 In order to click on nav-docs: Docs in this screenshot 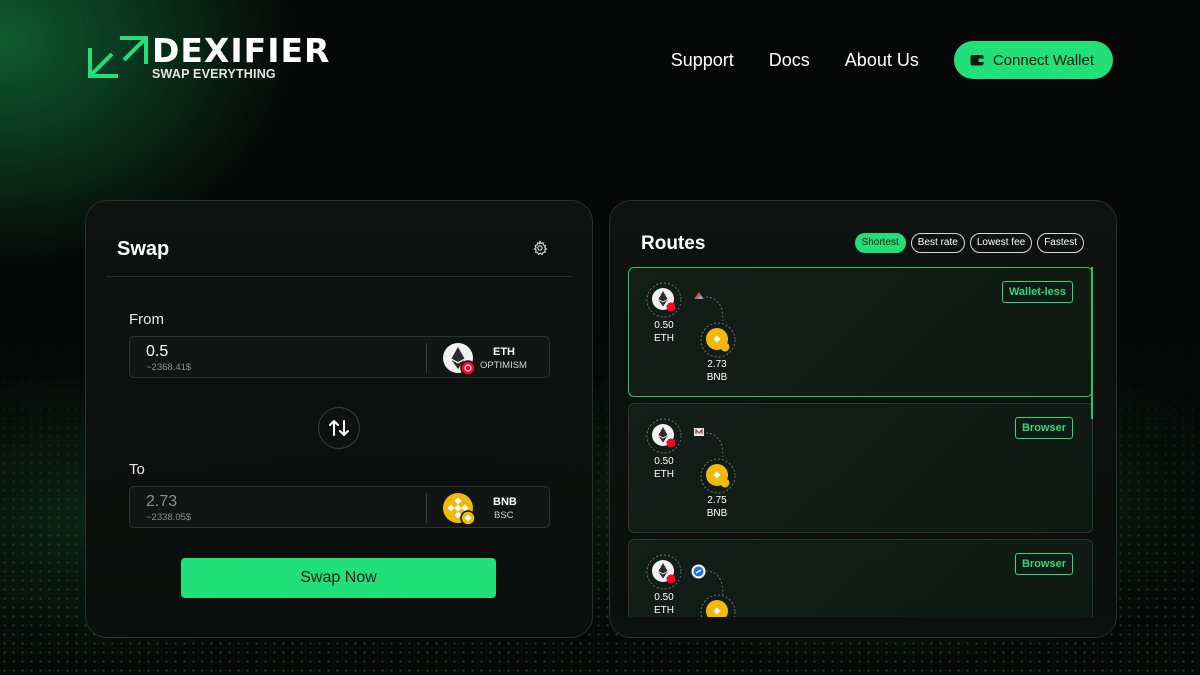, I will do `click(789, 60)`.